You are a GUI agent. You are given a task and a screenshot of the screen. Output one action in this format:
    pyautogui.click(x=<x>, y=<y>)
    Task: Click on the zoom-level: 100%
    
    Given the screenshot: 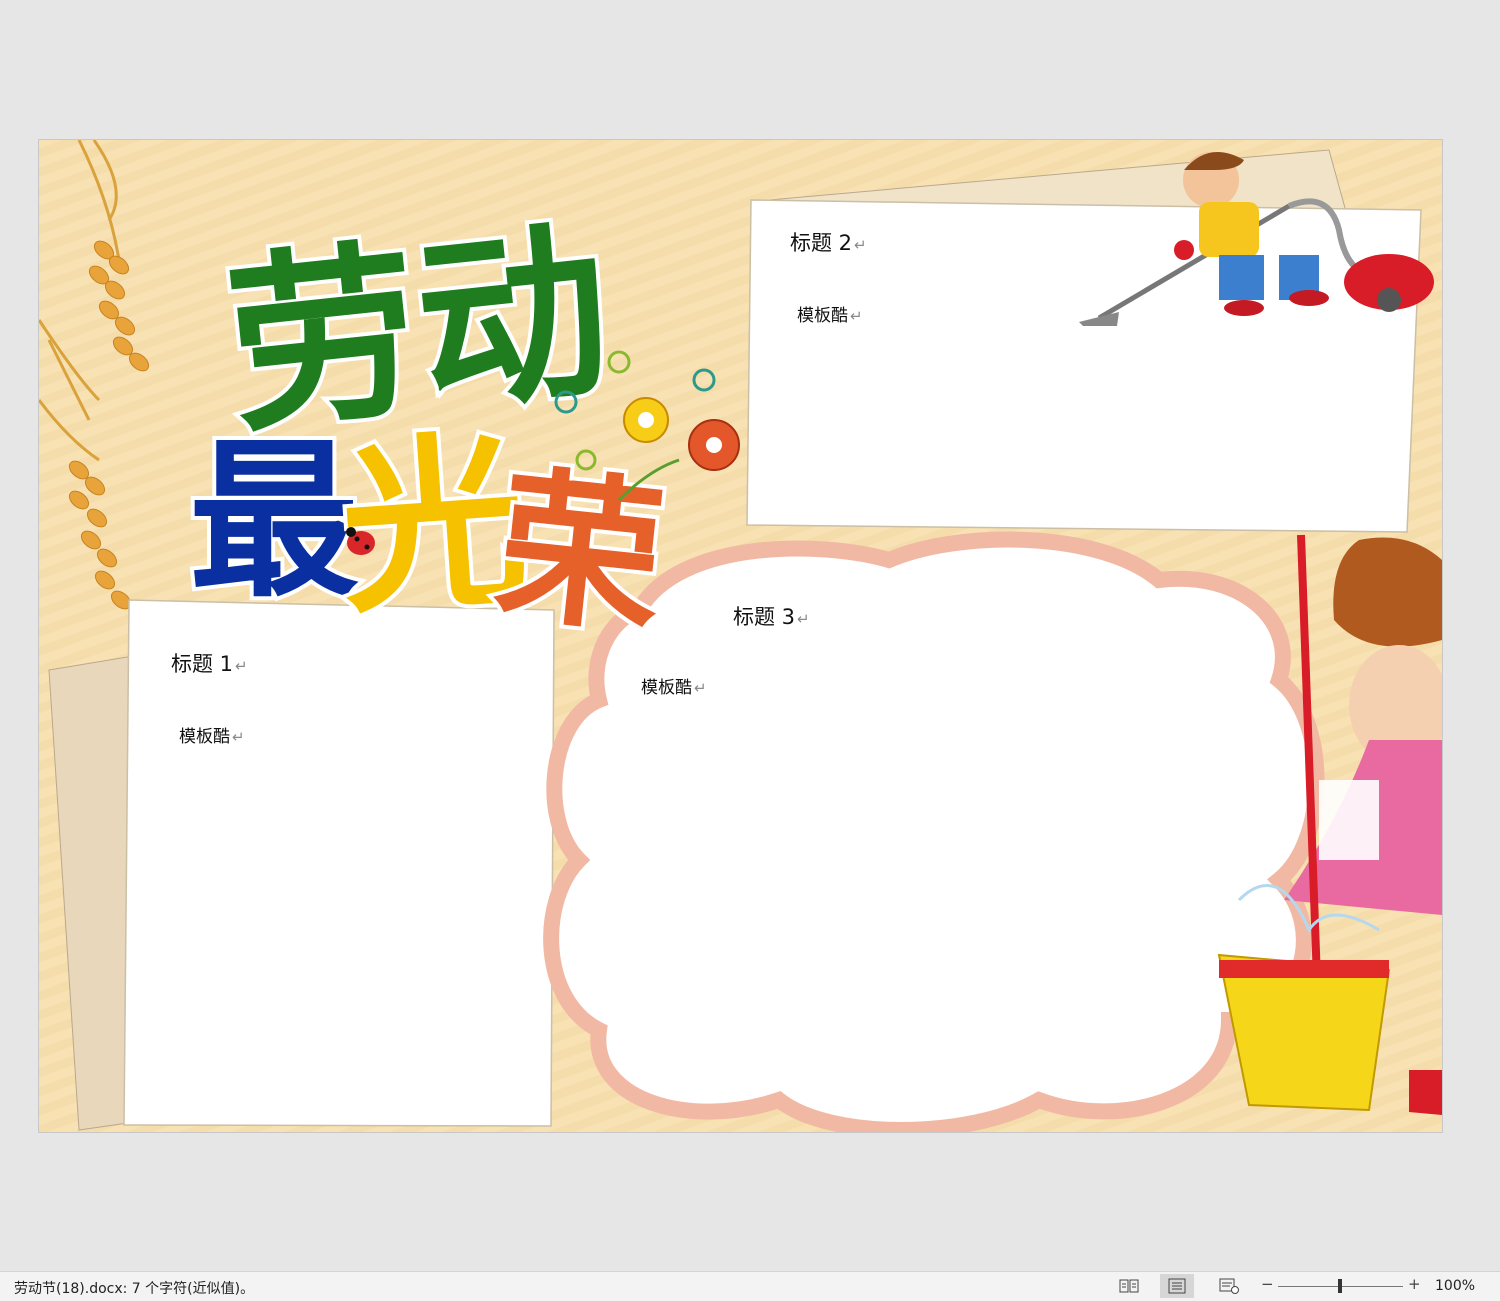 What is the action you would take?
    pyautogui.click(x=1455, y=1286)
    